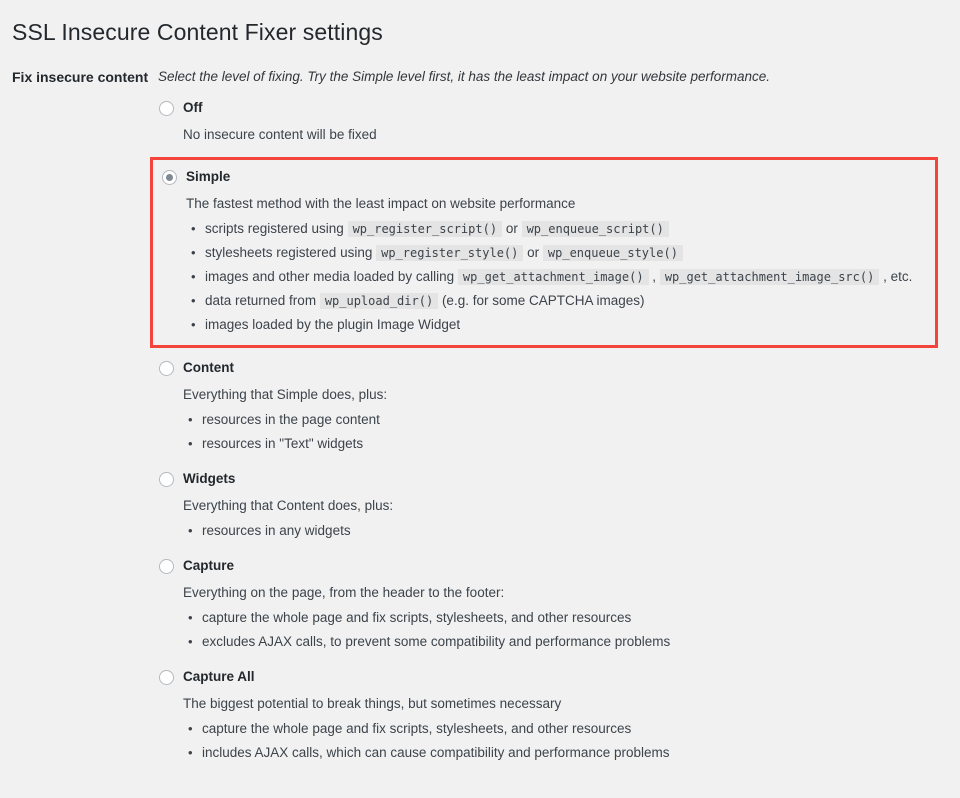 The image size is (960, 798). What do you see at coordinates (559, 131) in the screenshot?
I see `option-body-off: No insecure content will be fixed` at bounding box center [559, 131].